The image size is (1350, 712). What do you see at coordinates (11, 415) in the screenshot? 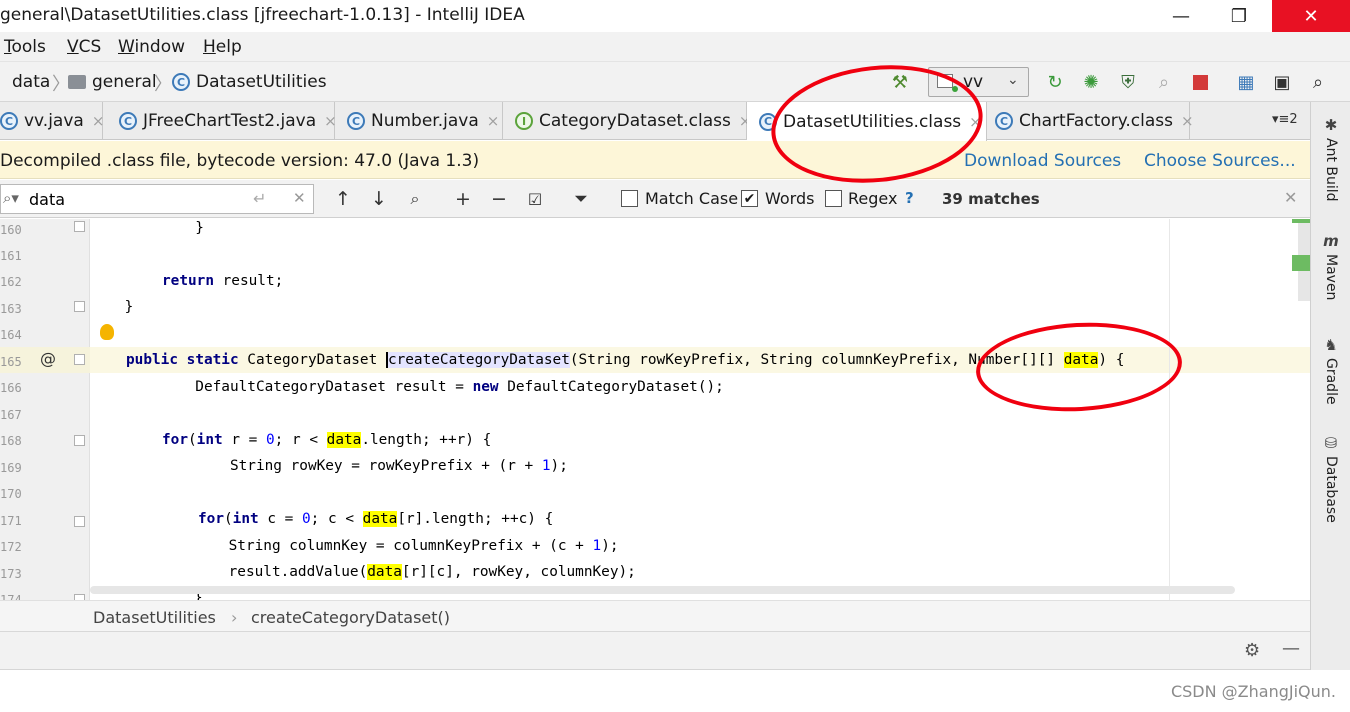
I see `line-number: 167` at bounding box center [11, 415].